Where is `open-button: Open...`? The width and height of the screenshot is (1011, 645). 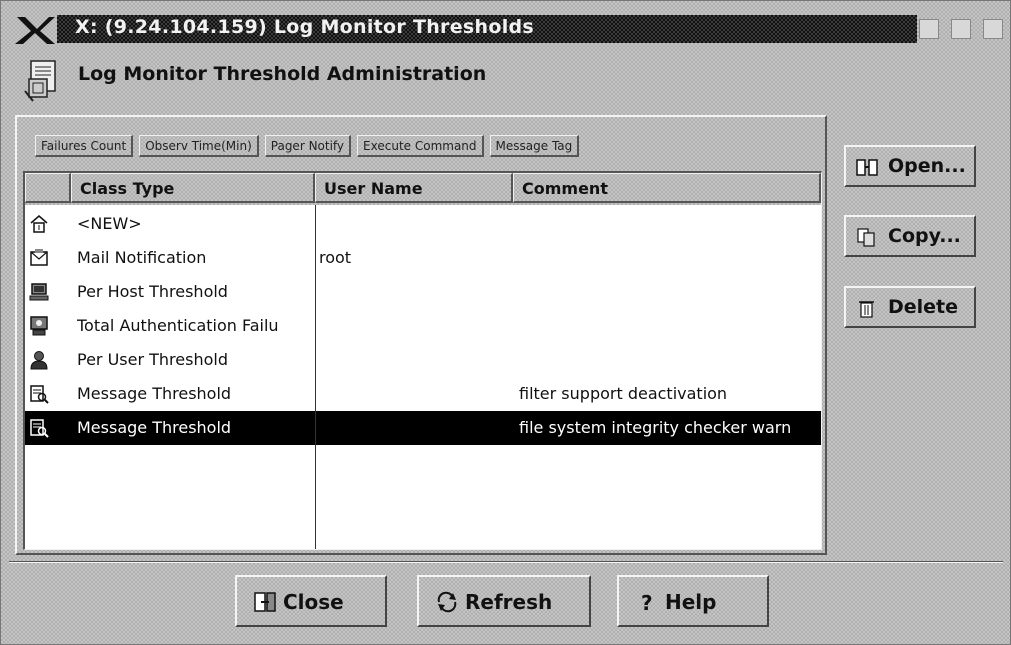 open-button: Open... is located at coordinates (910, 166).